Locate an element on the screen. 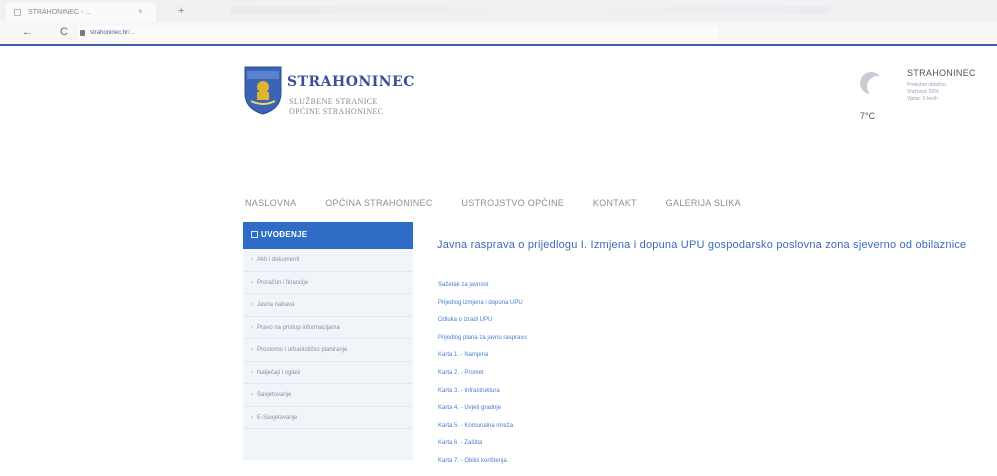 The width and height of the screenshot is (997, 476). document-icon is located at coordinates (254, 234).